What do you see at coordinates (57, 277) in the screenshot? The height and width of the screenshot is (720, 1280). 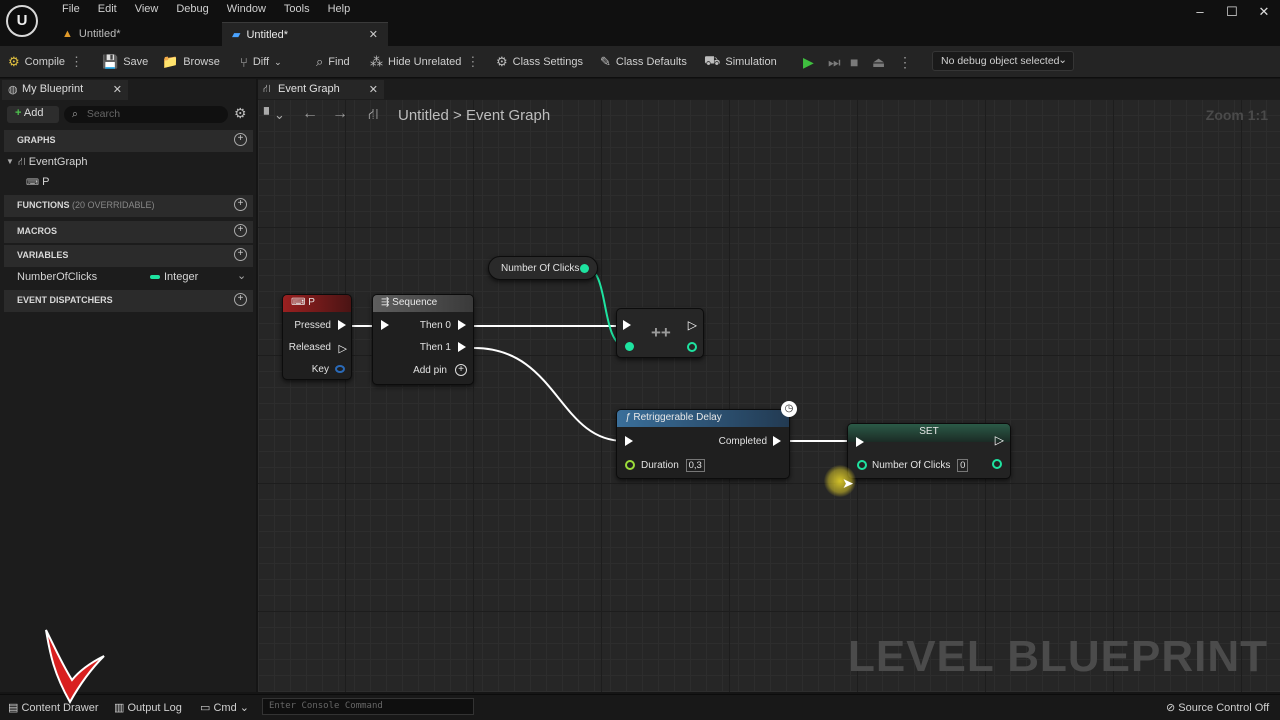 I see `variable-name: NumberOfClicks` at bounding box center [57, 277].